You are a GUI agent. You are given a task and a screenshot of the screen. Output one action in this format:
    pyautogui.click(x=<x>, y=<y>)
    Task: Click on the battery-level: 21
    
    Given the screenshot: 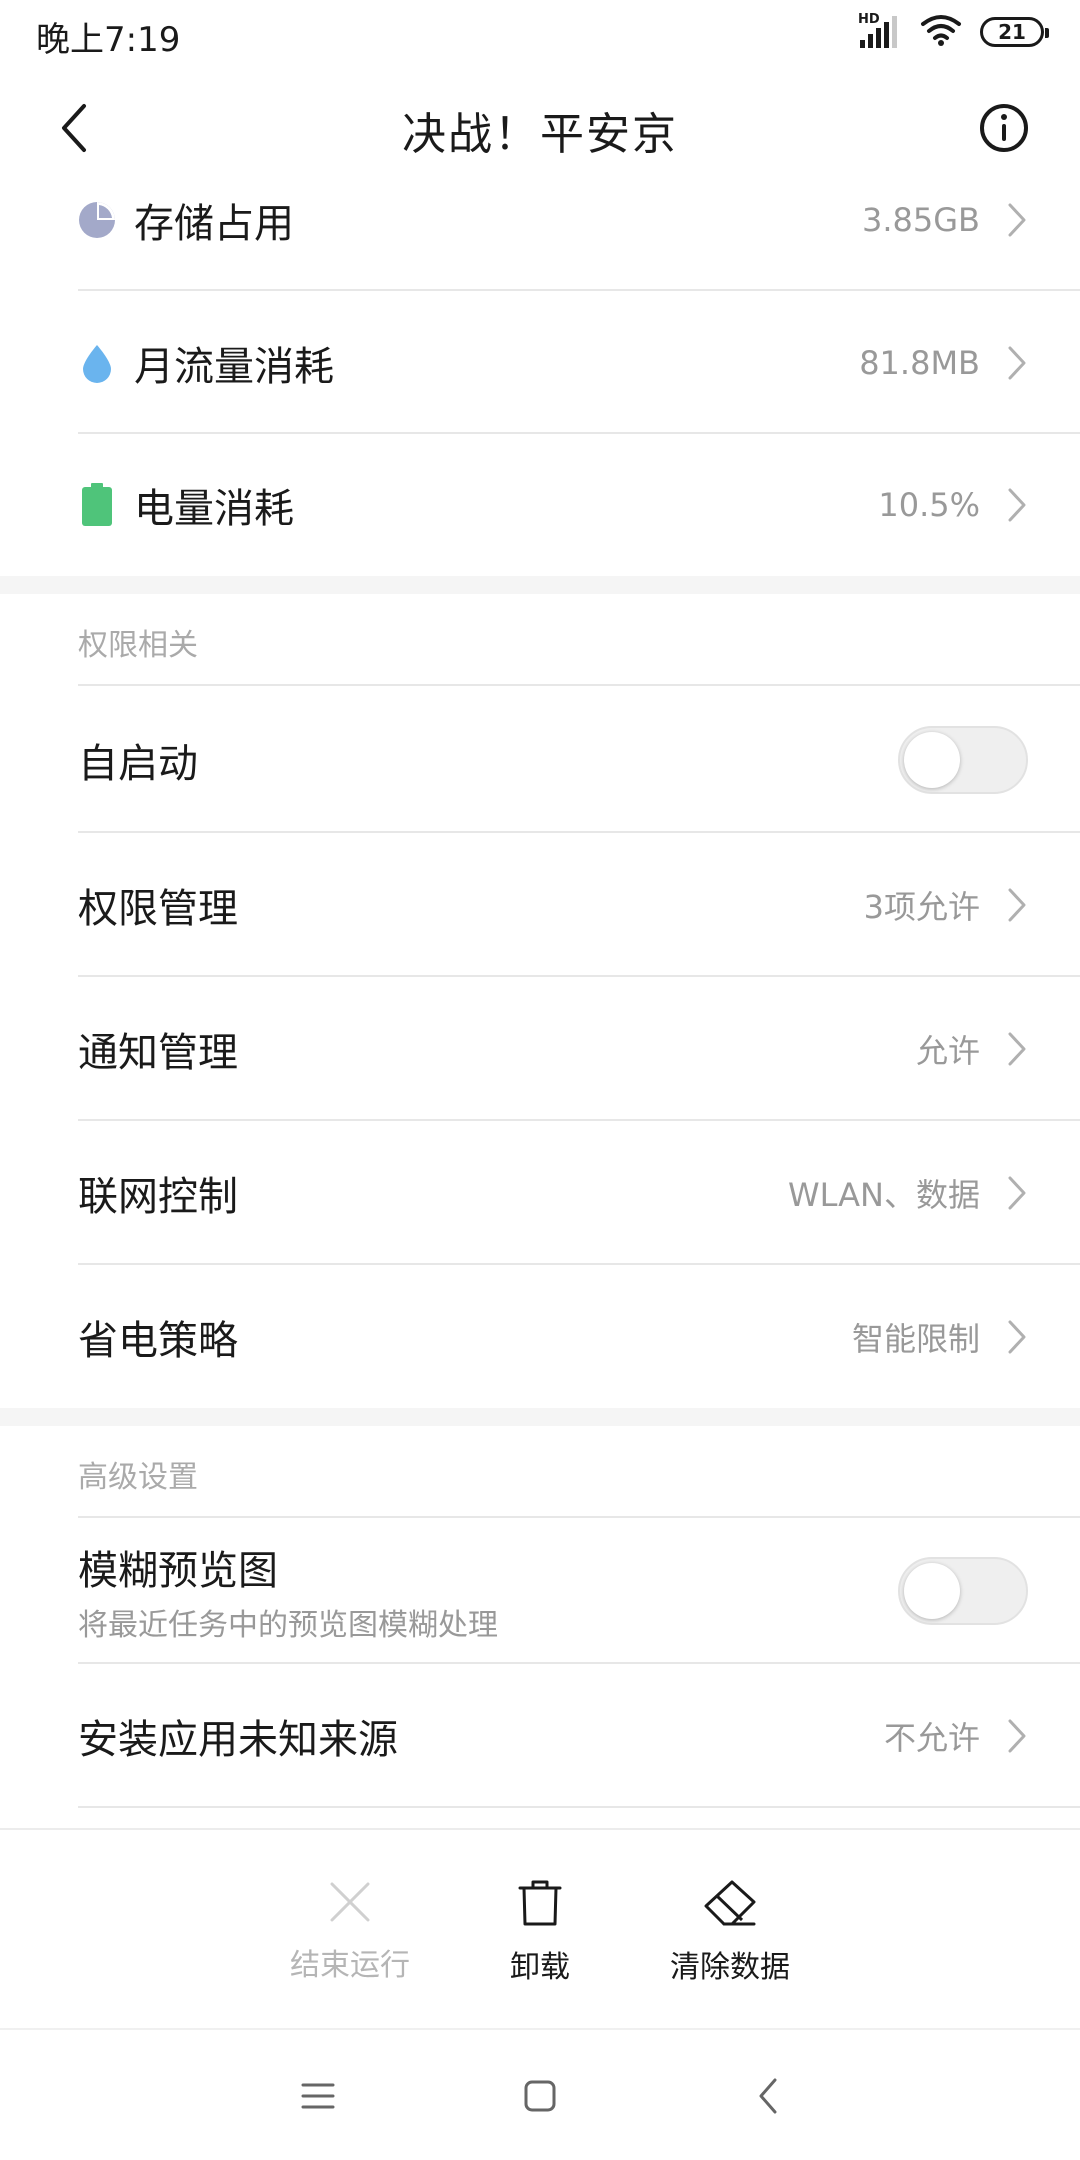 What is the action you would take?
    pyautogui.click(x=1012, y=32)
    